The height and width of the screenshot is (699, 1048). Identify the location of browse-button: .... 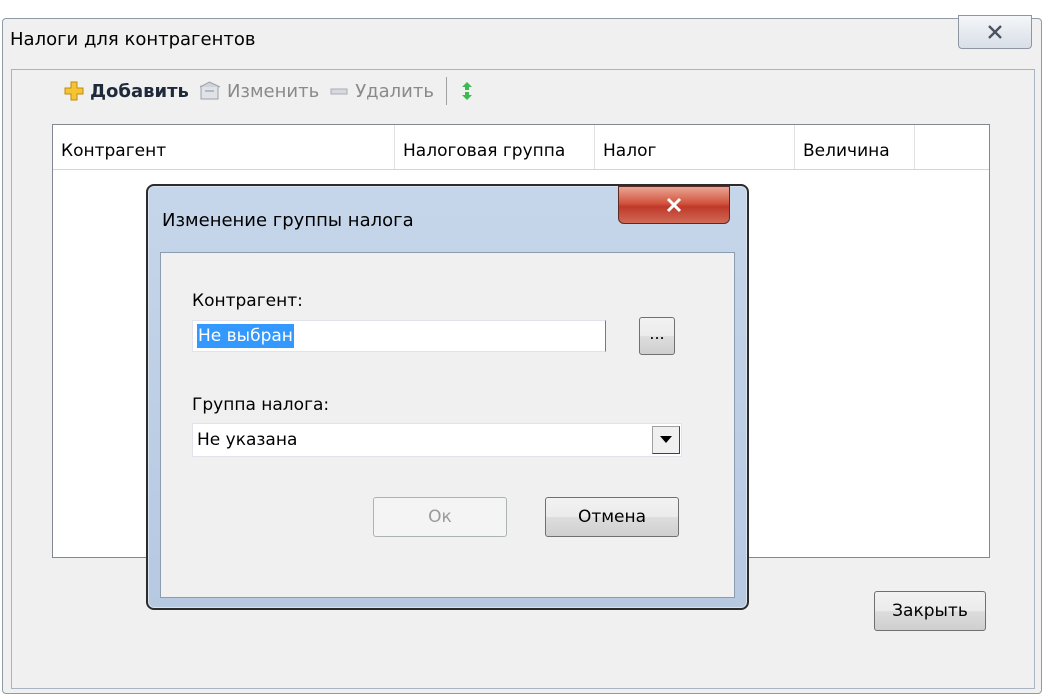
(657, 336).